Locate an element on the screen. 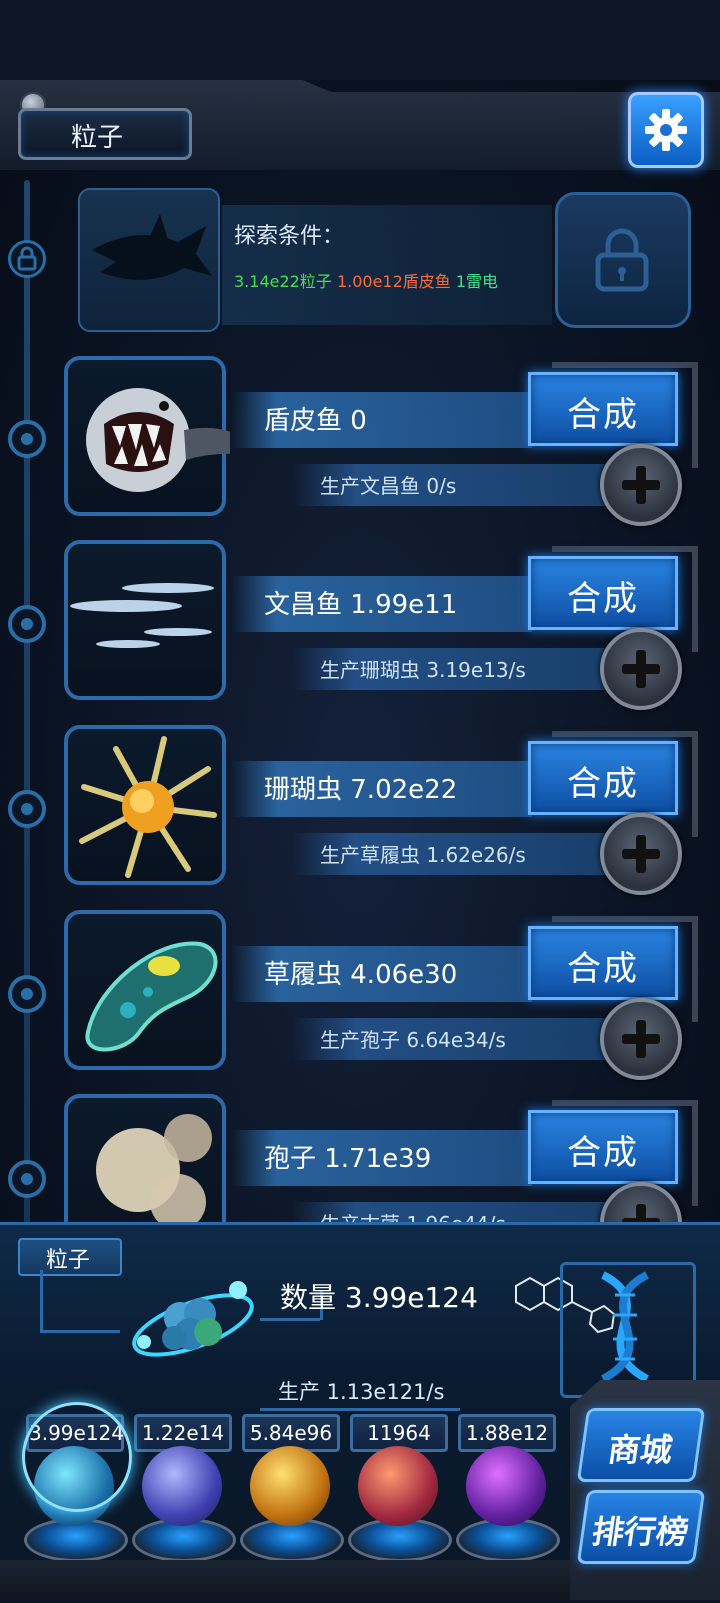 The image size is (720, 1603). creature-production: 生产草履虫 1.62e26/s is located at coordinates (423, 855).